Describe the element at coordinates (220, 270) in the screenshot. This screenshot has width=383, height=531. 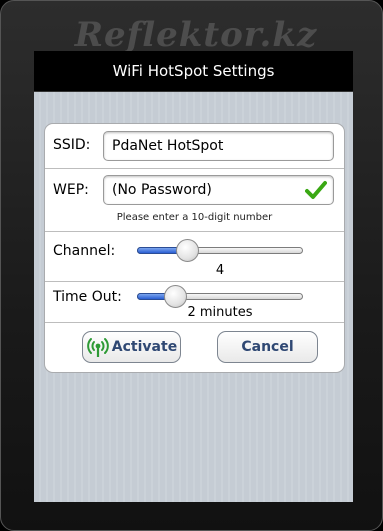
I see `channel-value: 4` at that location.